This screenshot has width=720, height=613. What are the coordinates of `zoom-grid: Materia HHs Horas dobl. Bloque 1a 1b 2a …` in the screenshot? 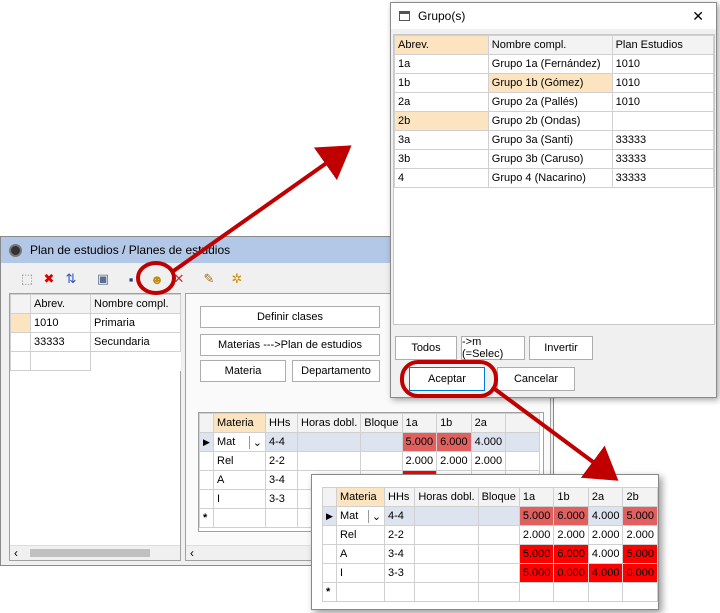 It's located at (490, 544).